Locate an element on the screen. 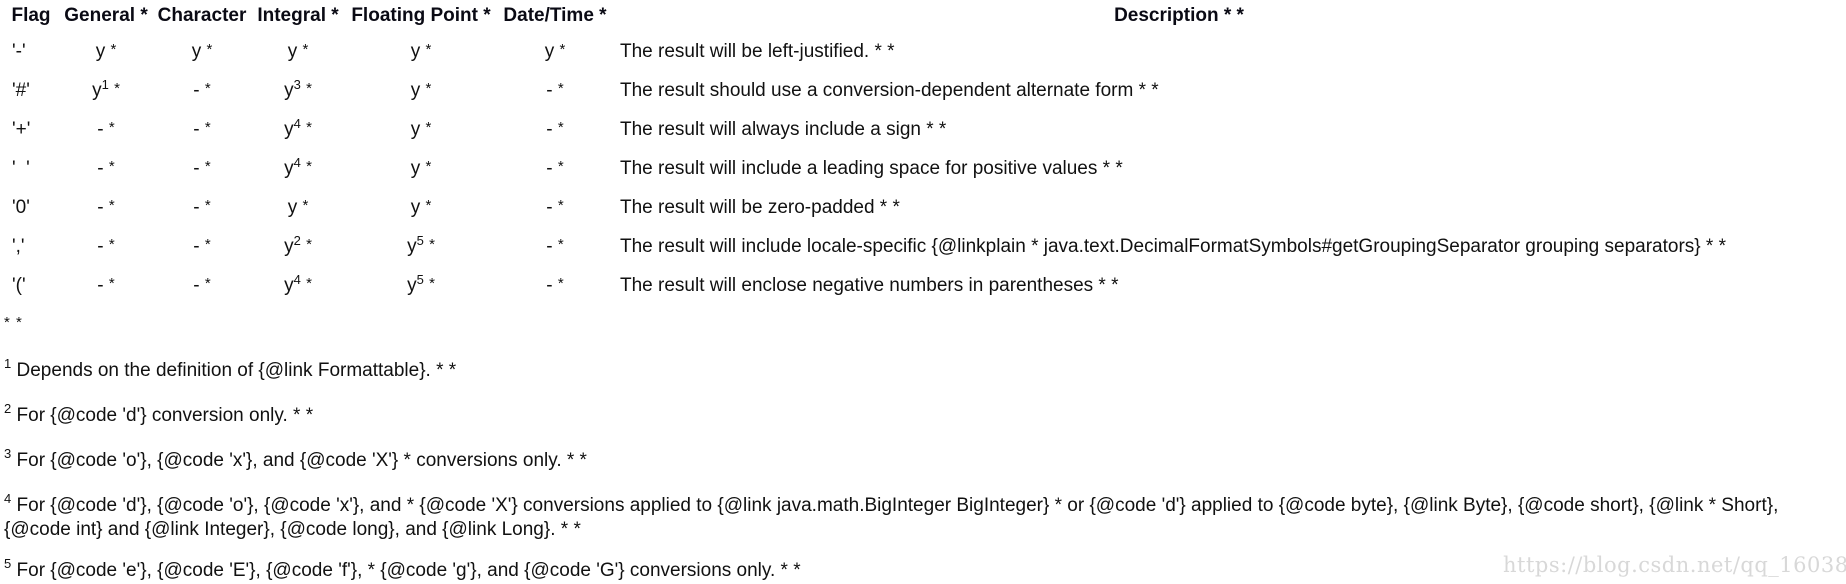 The height and width of the screenshot is (584, 1846). cell-flag: ',' is located at coordinates (18, 246).